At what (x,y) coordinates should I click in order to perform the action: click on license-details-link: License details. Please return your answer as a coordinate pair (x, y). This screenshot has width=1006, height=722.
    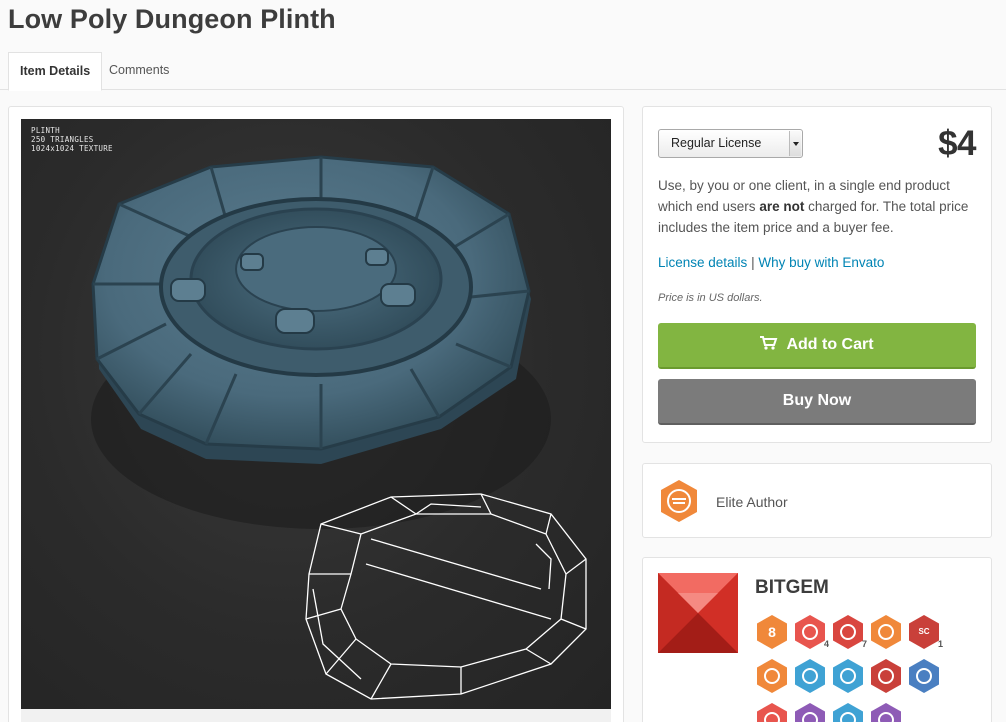
    Looking at the image, I should click on (702, 262).